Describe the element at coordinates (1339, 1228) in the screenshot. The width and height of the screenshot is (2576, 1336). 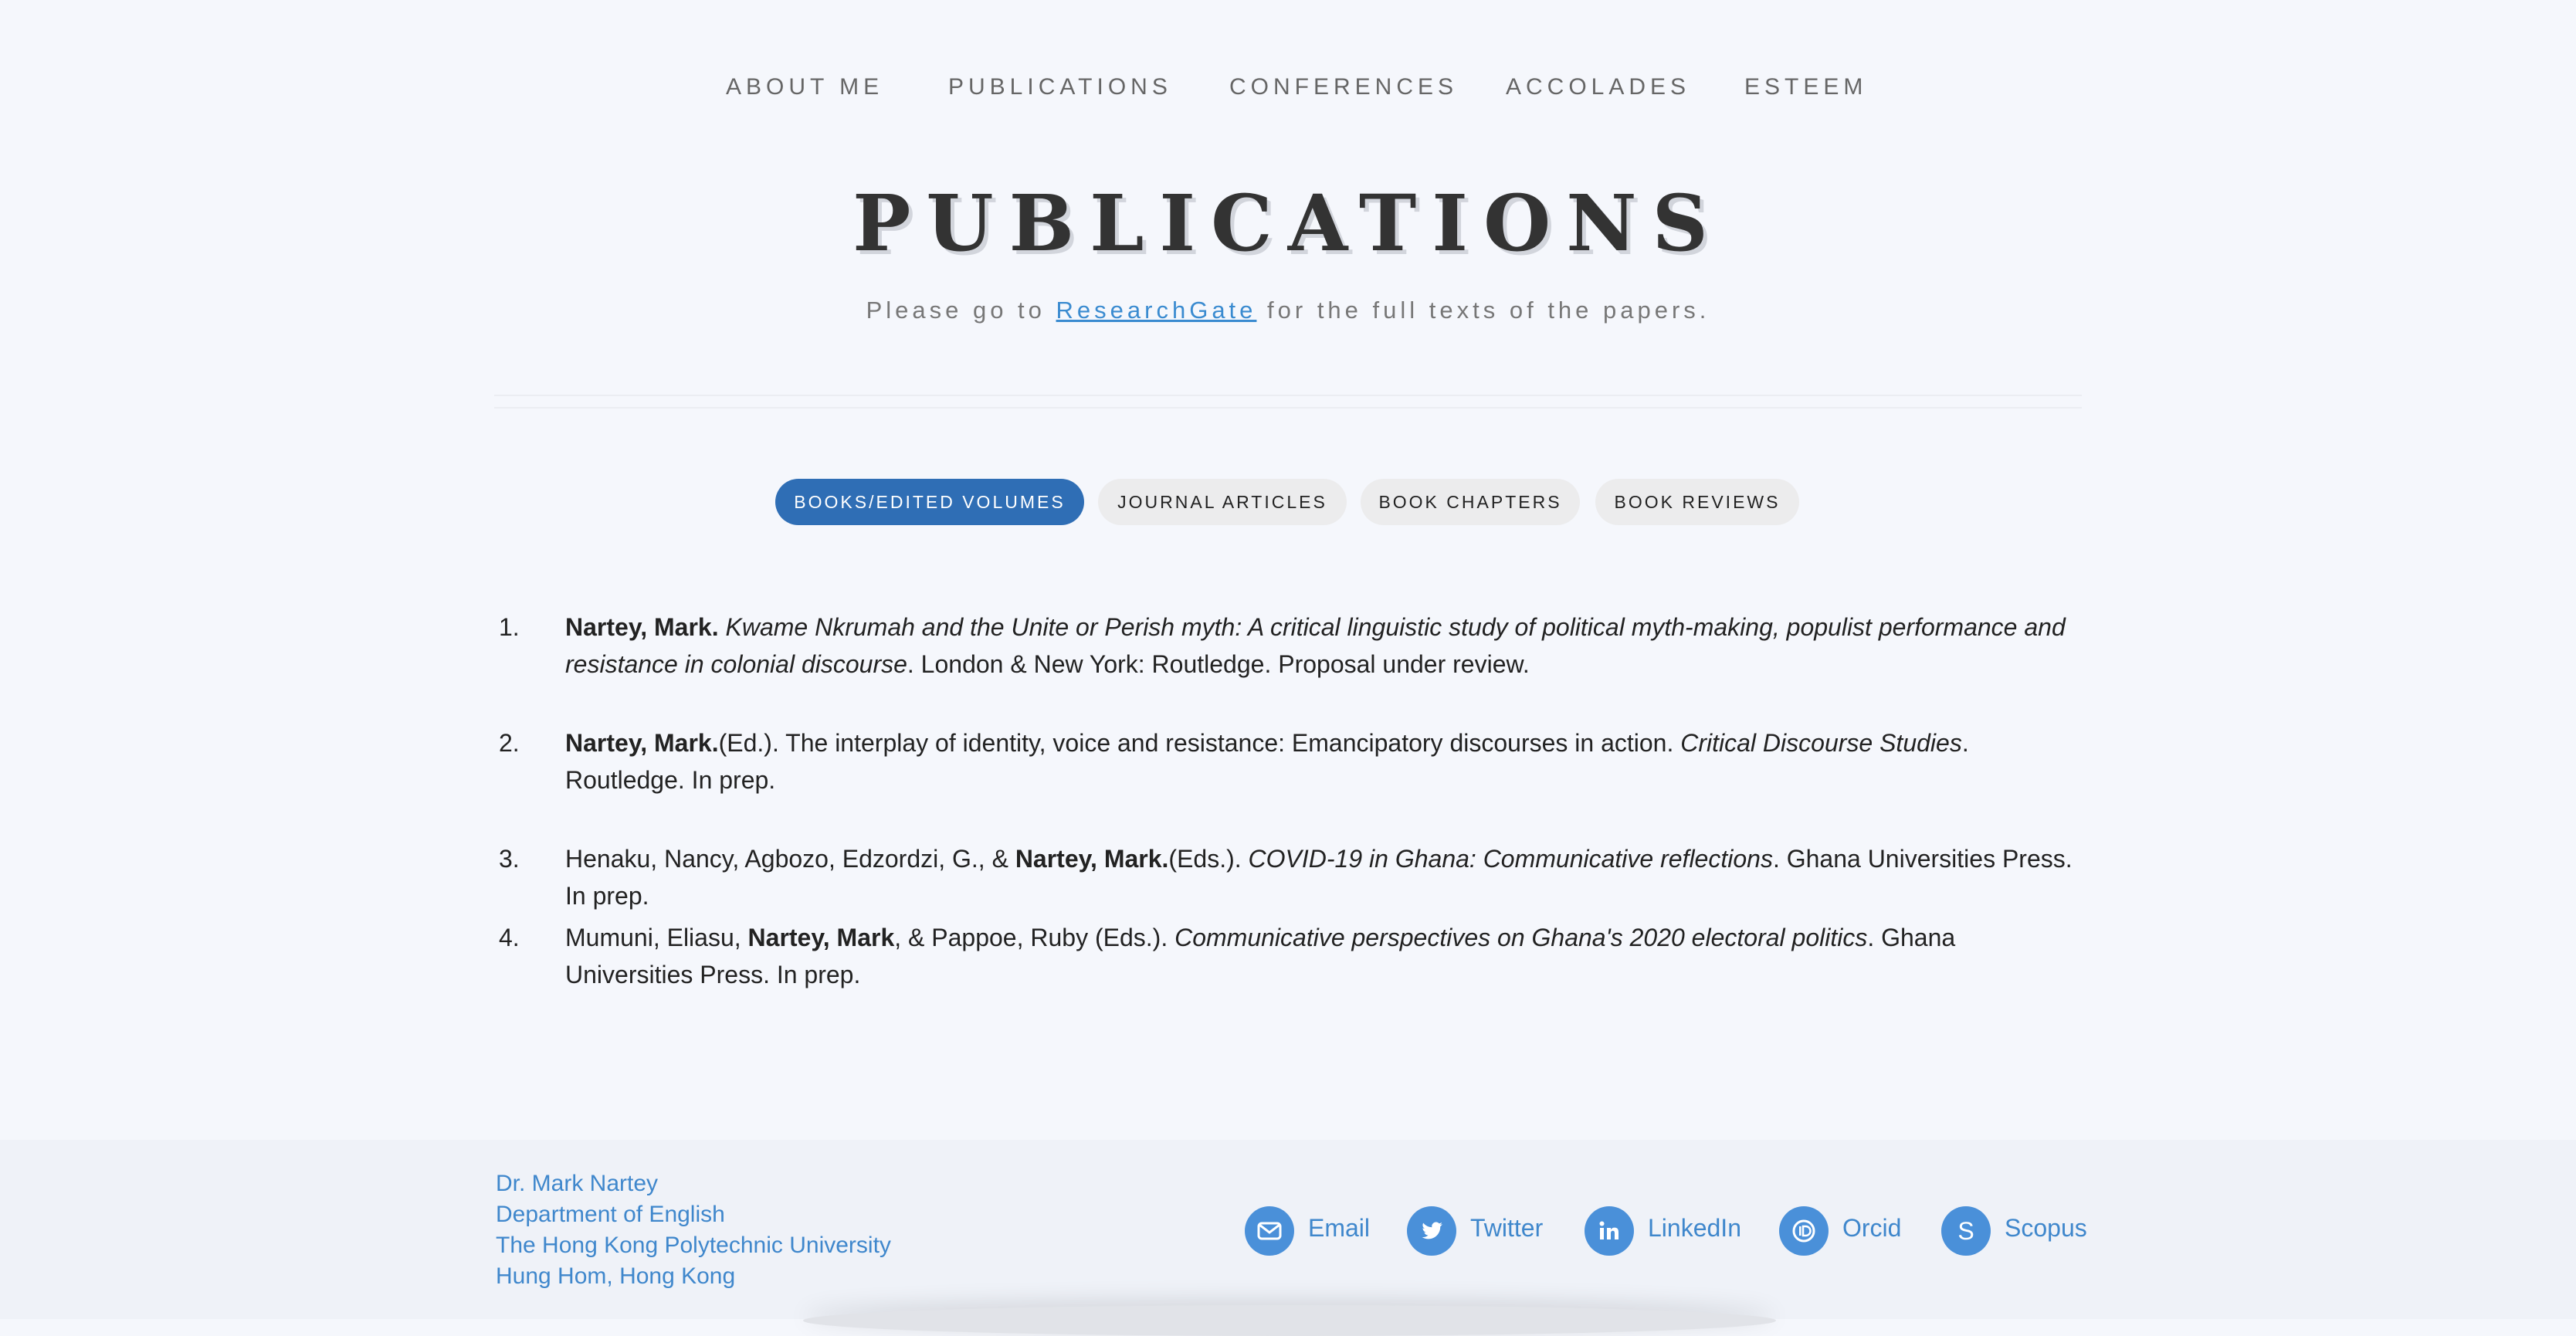
I see `social-label: Email` at that location.